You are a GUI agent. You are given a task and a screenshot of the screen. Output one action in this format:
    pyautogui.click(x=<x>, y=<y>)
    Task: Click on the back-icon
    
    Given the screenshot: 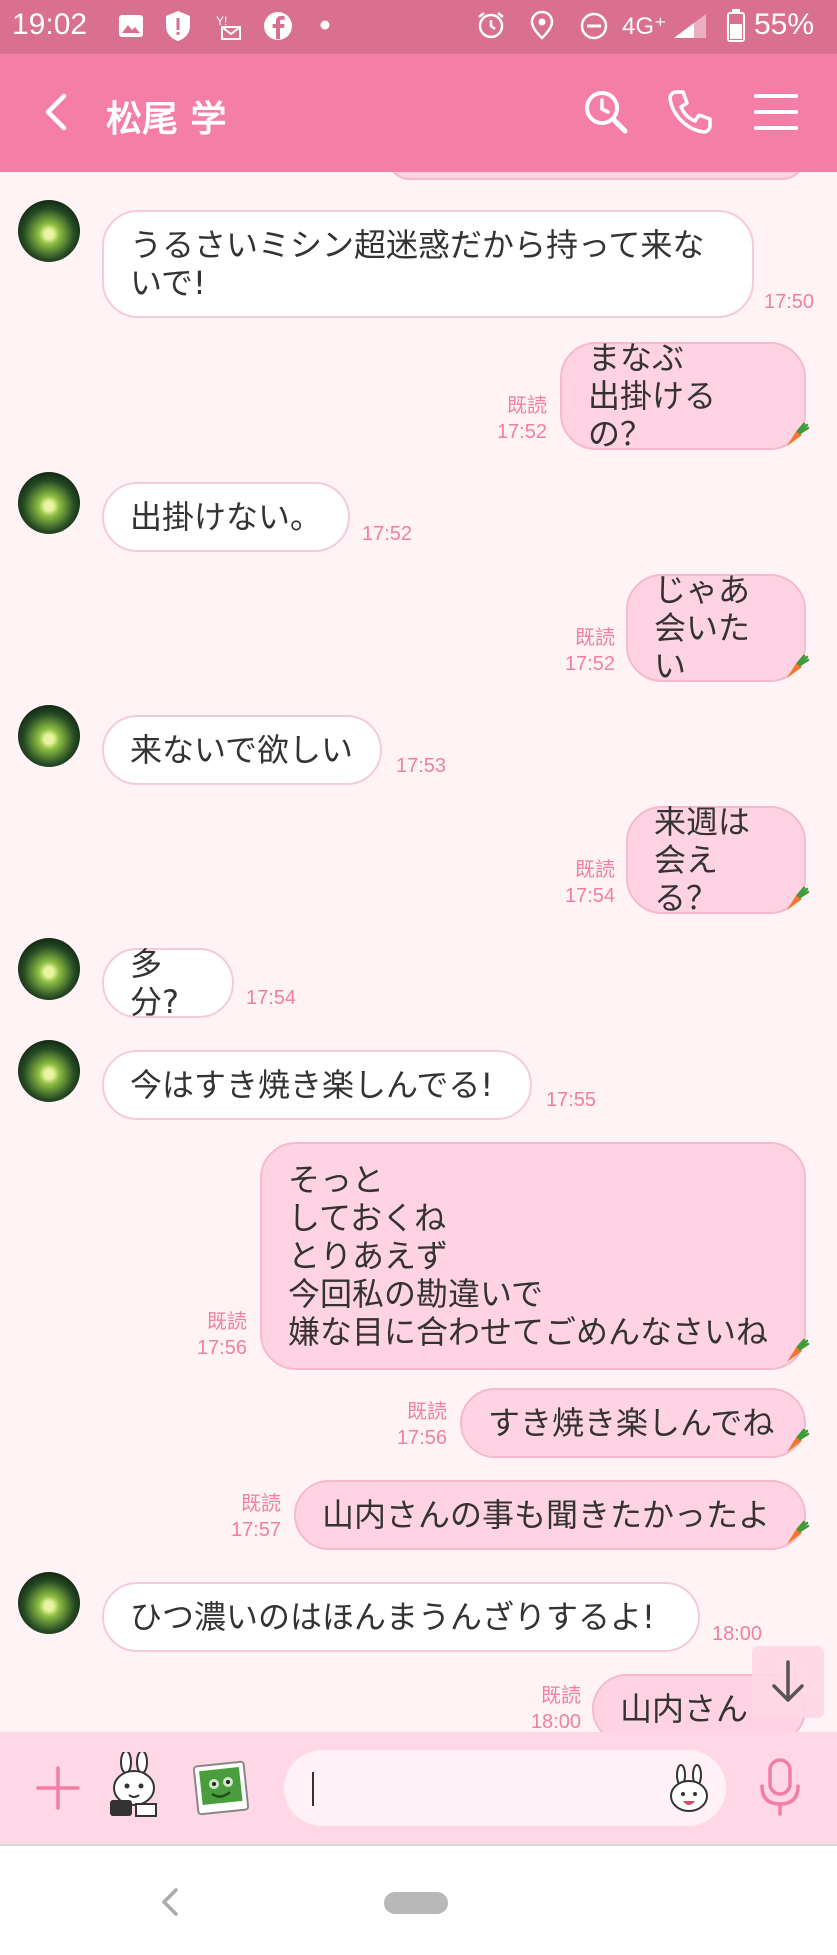 What is the action you would take?
    pyautogui.click(x=170, y=1902)
    